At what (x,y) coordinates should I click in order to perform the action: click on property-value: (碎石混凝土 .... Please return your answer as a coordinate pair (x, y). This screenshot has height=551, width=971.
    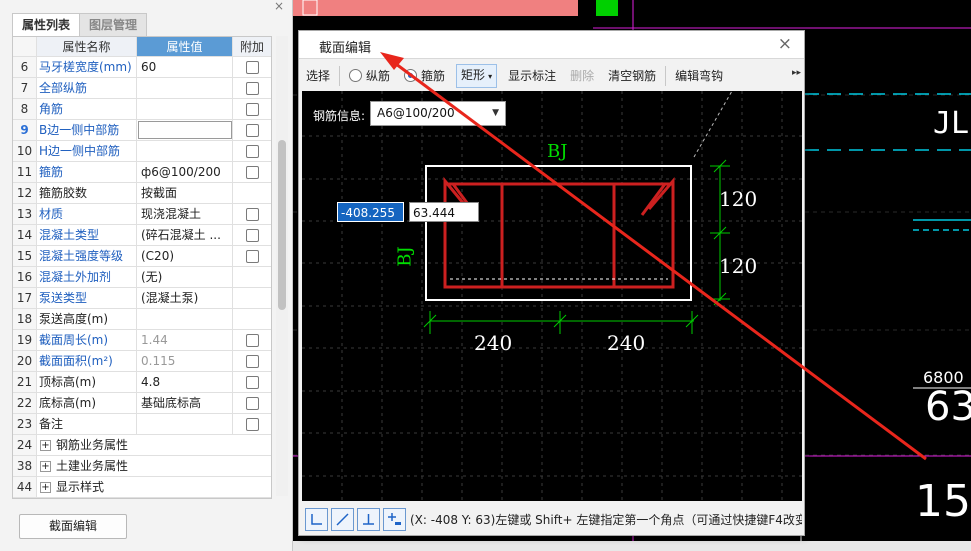
    Looking at the image, I should click on (185, 235).